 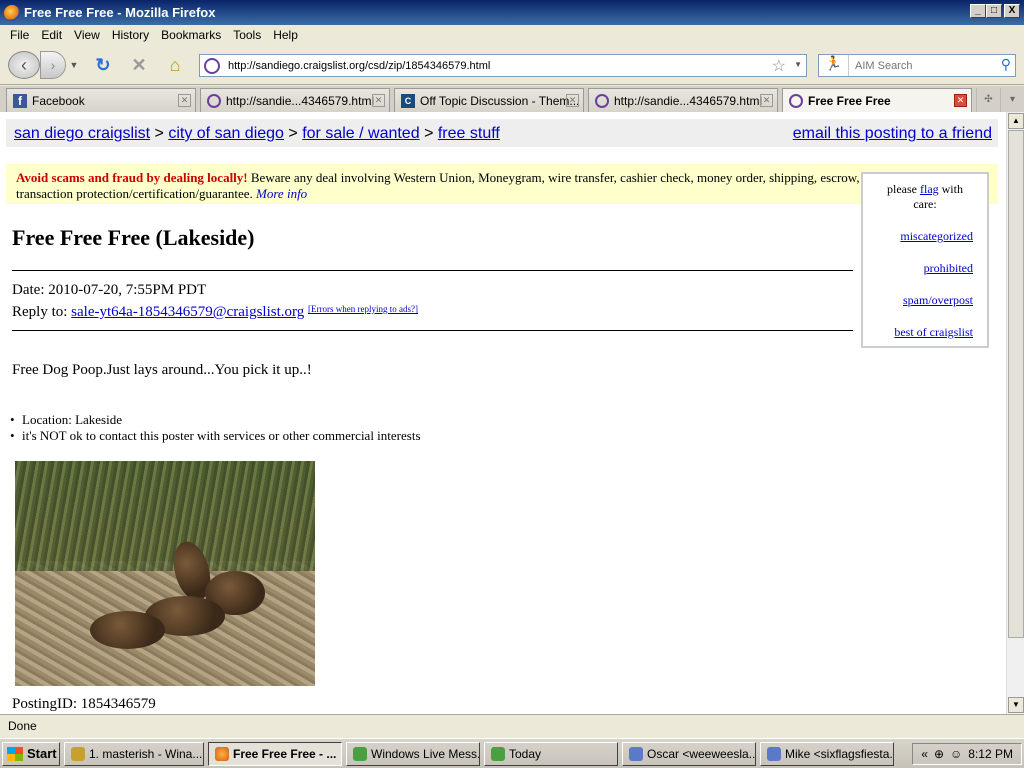 What do you see at coordinates (512, 12) in the screenshot?
I see `window-titlebar: Free Free Free - Mozilla Firefox _ □ X` at bounding box center [512, 12].